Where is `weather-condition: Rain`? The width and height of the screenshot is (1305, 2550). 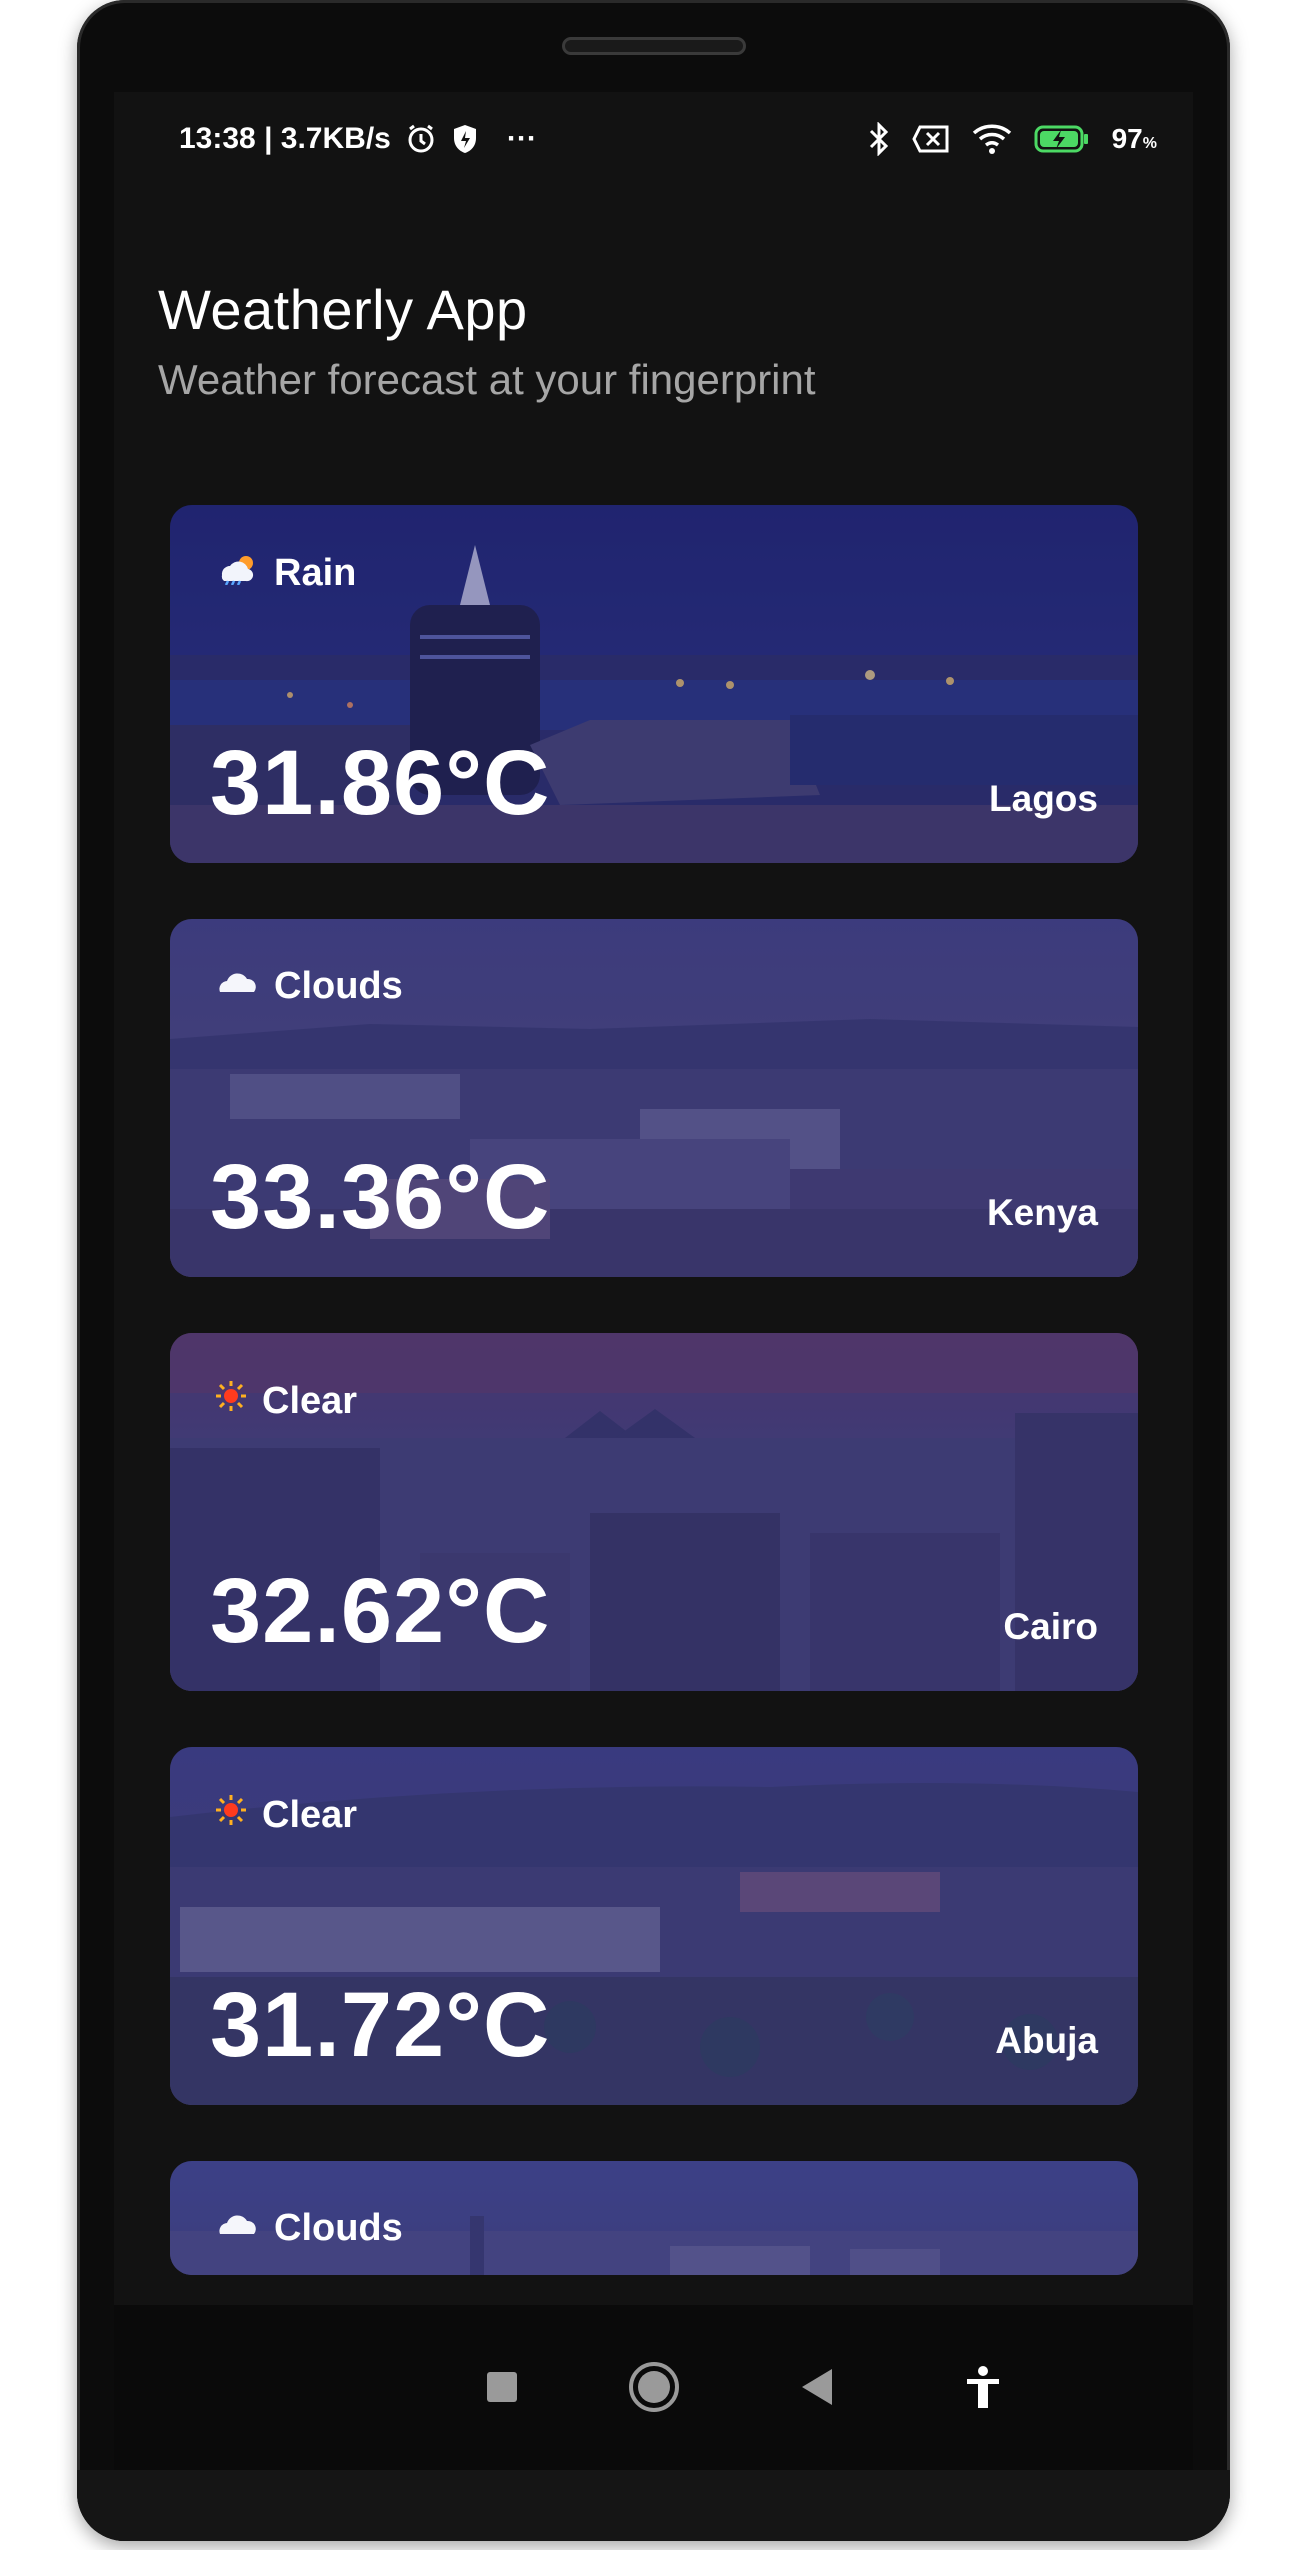 weather-condition: Rain is located at coordinates (285, 573).